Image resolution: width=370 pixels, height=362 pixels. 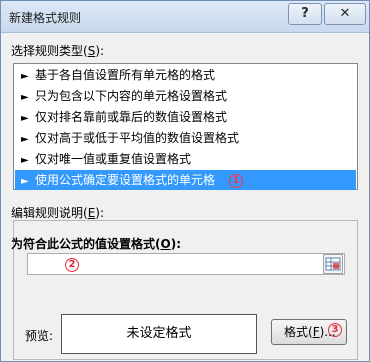 I want to click on rule-item-label: 仅对排名靠前或靠后的数值设置格式, so click(x=131, y=117).